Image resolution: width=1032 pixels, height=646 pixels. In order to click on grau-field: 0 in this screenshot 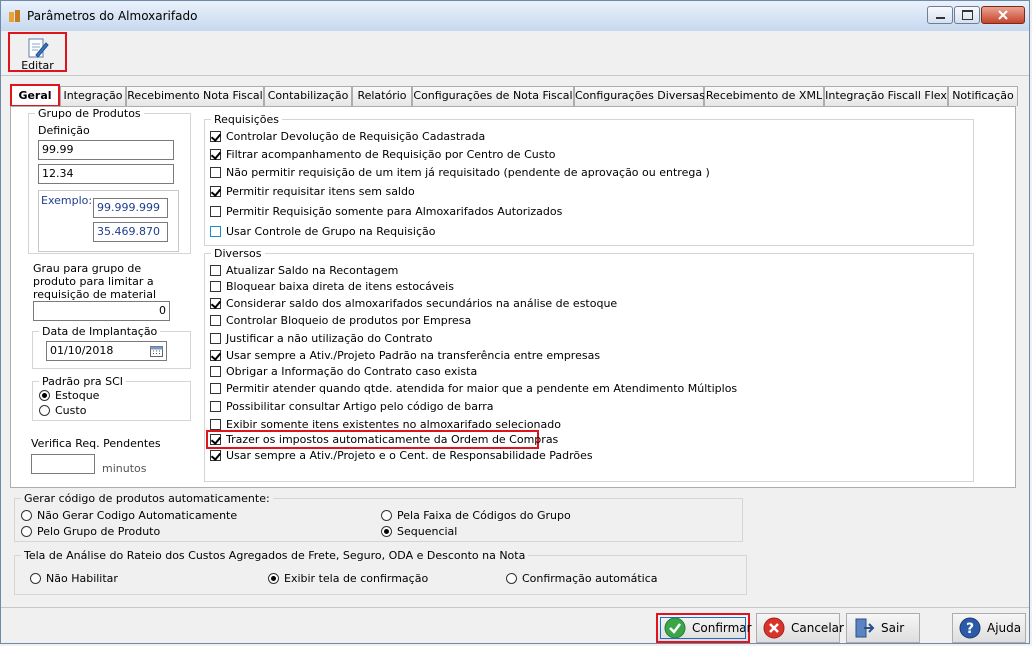, I will do `click(101, 311)`.